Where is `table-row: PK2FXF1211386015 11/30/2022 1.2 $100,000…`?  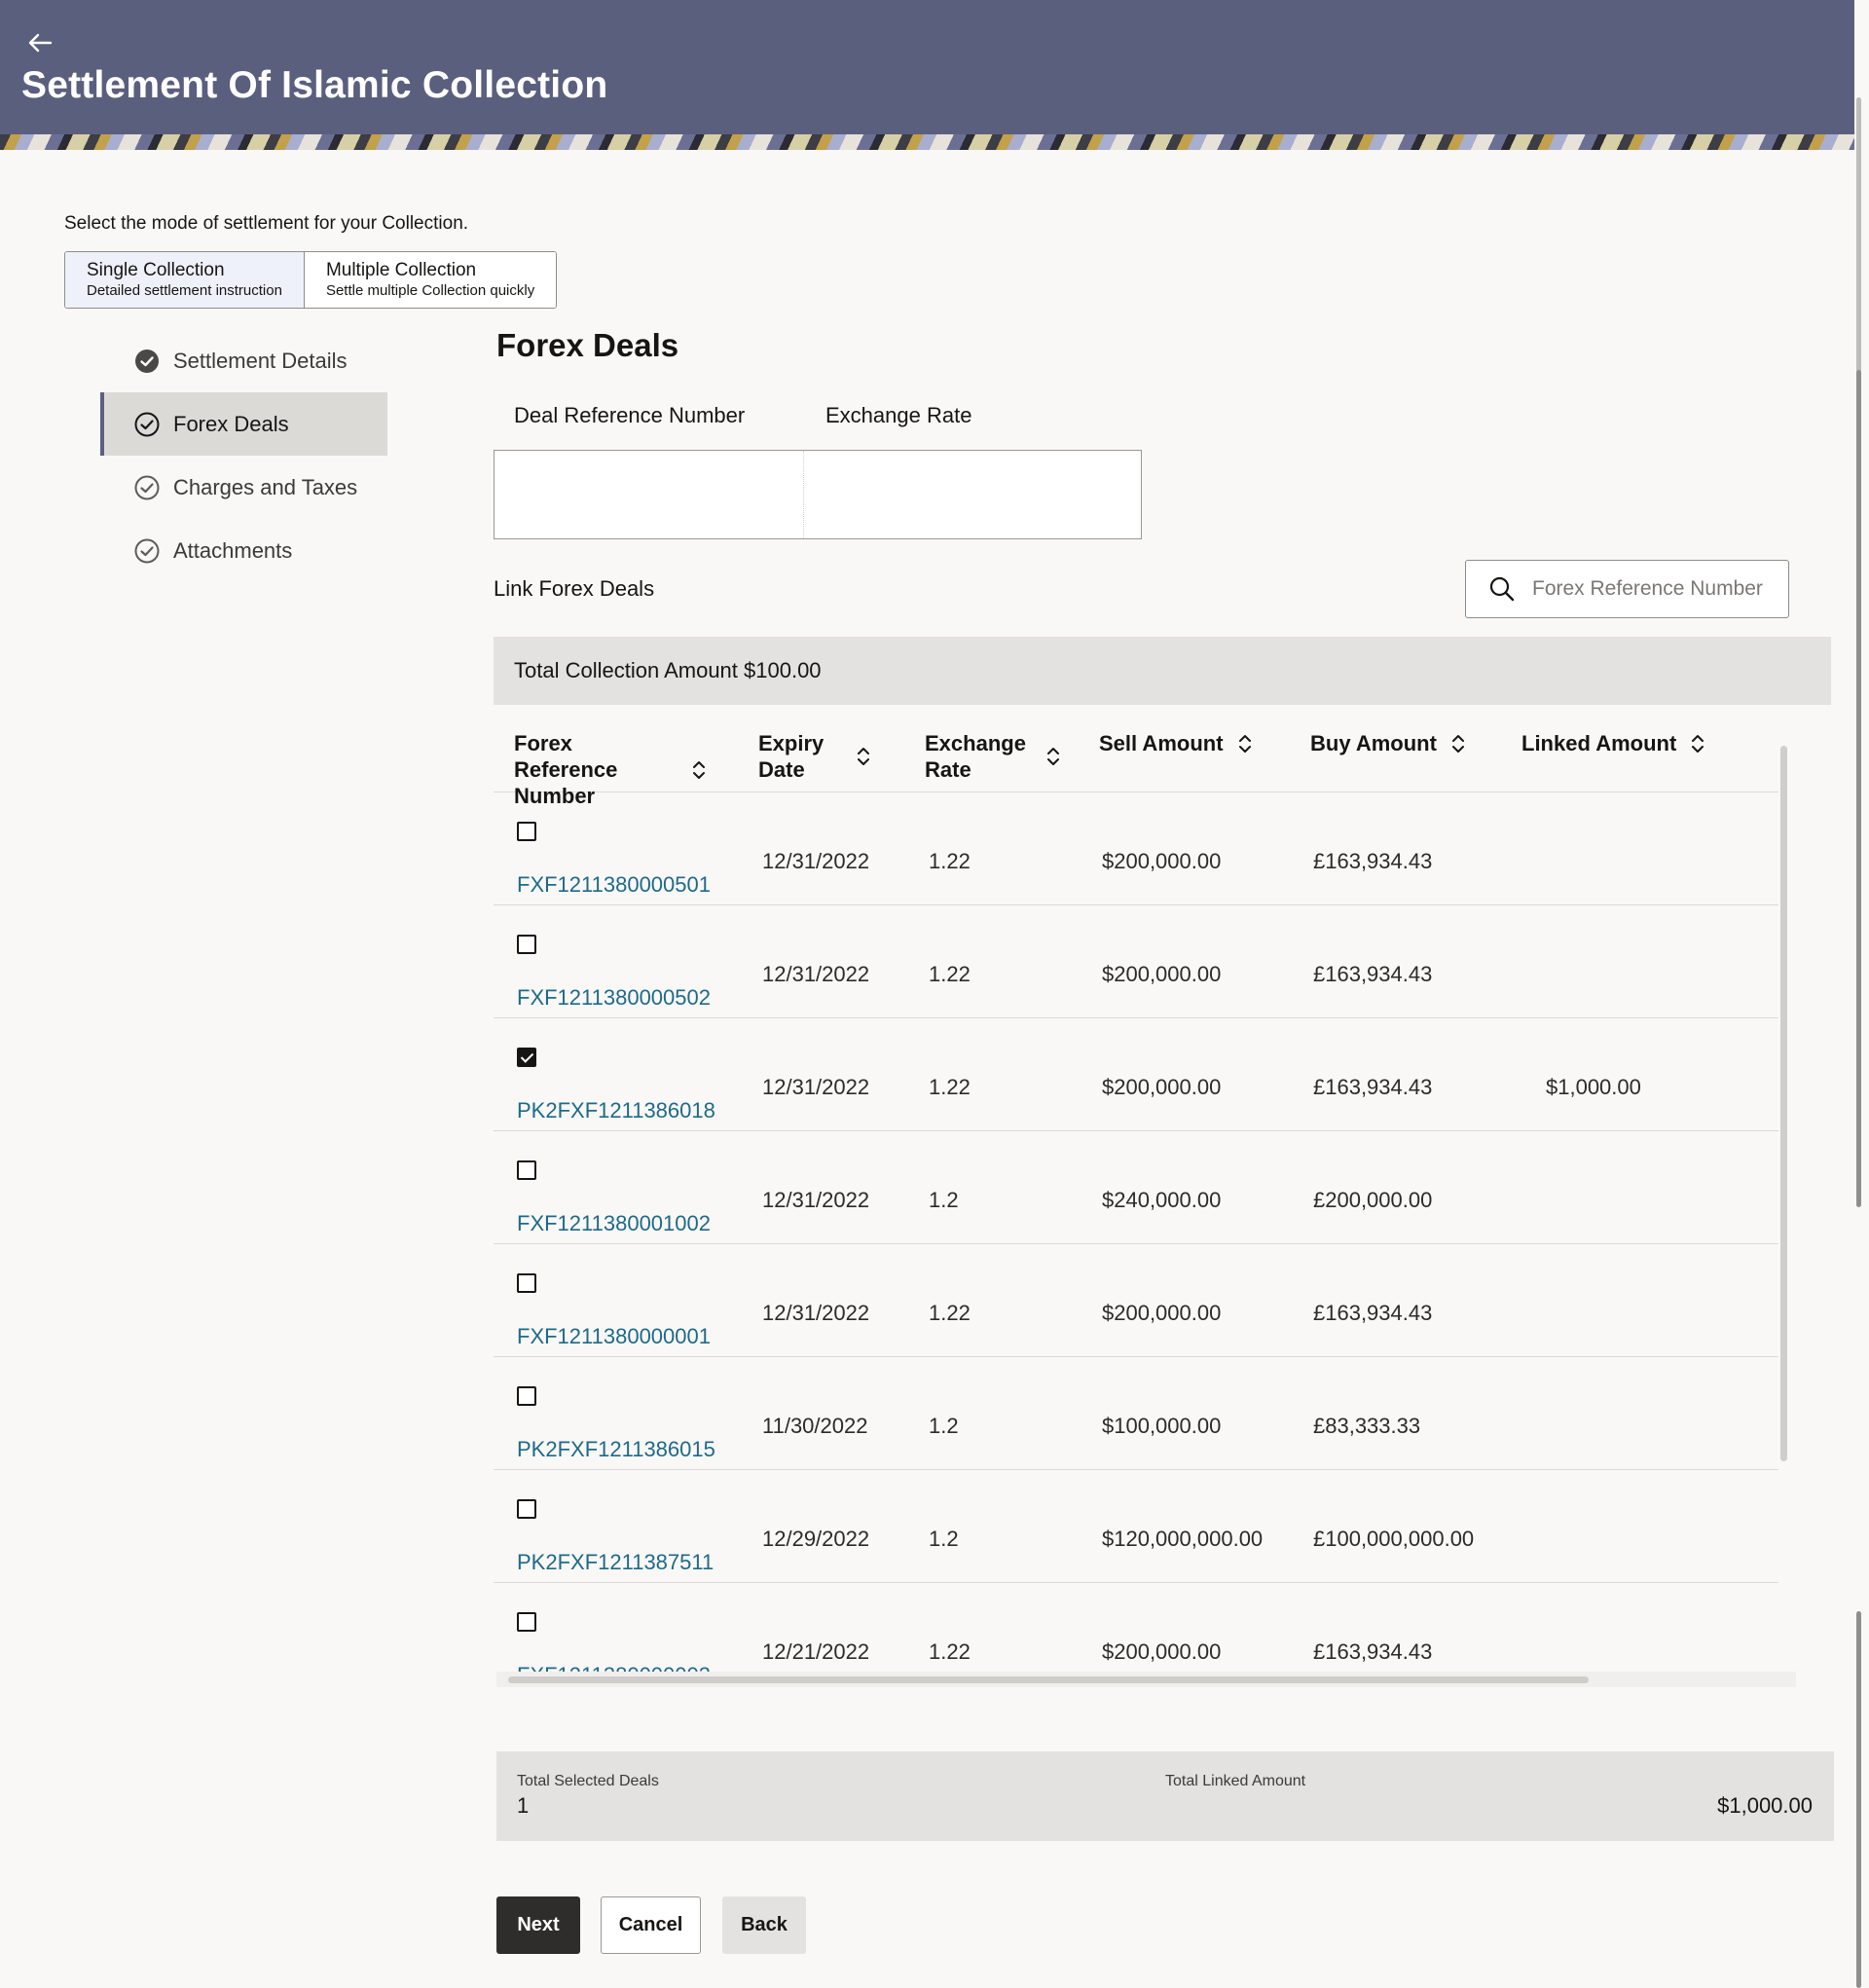 table-row: PK2FXF1211386015 11/30/2022 1.2 $100,000… is located at coordinates (1136, 1413).